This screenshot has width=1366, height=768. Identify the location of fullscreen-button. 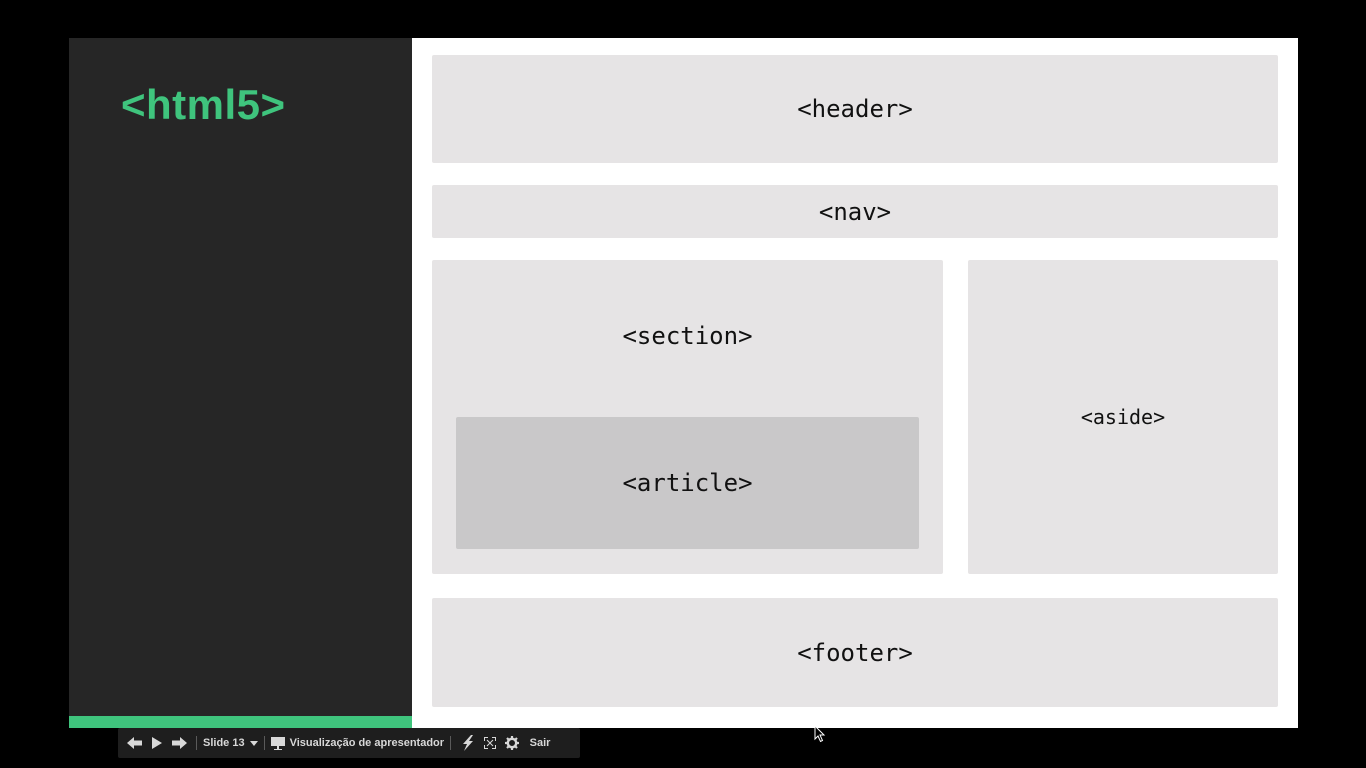
(490, 743).